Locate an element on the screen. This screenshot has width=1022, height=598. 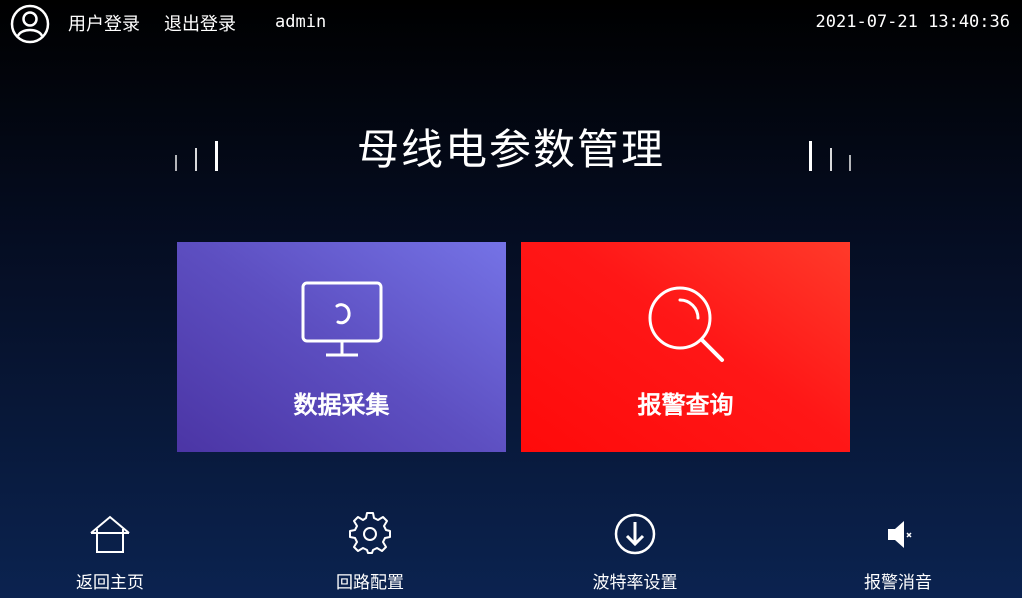
title-decoration-right is located at coordinates (830, 156).